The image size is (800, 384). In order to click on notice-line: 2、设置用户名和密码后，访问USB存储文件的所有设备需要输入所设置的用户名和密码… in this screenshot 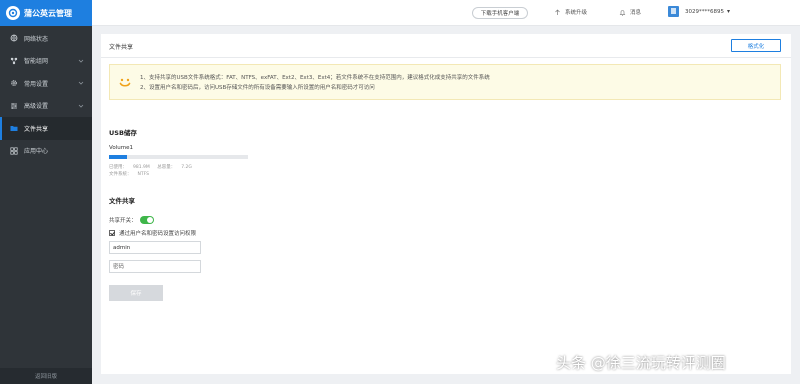, I will do `click(257, 88)`.